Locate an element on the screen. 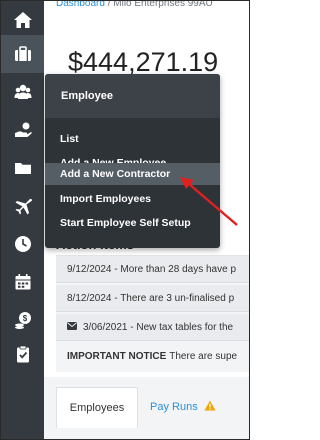 This screenshot has height=440, width=320. action-item-text: 9/12/2024 - More than 28 days have p is located at coordinates (152, 269).